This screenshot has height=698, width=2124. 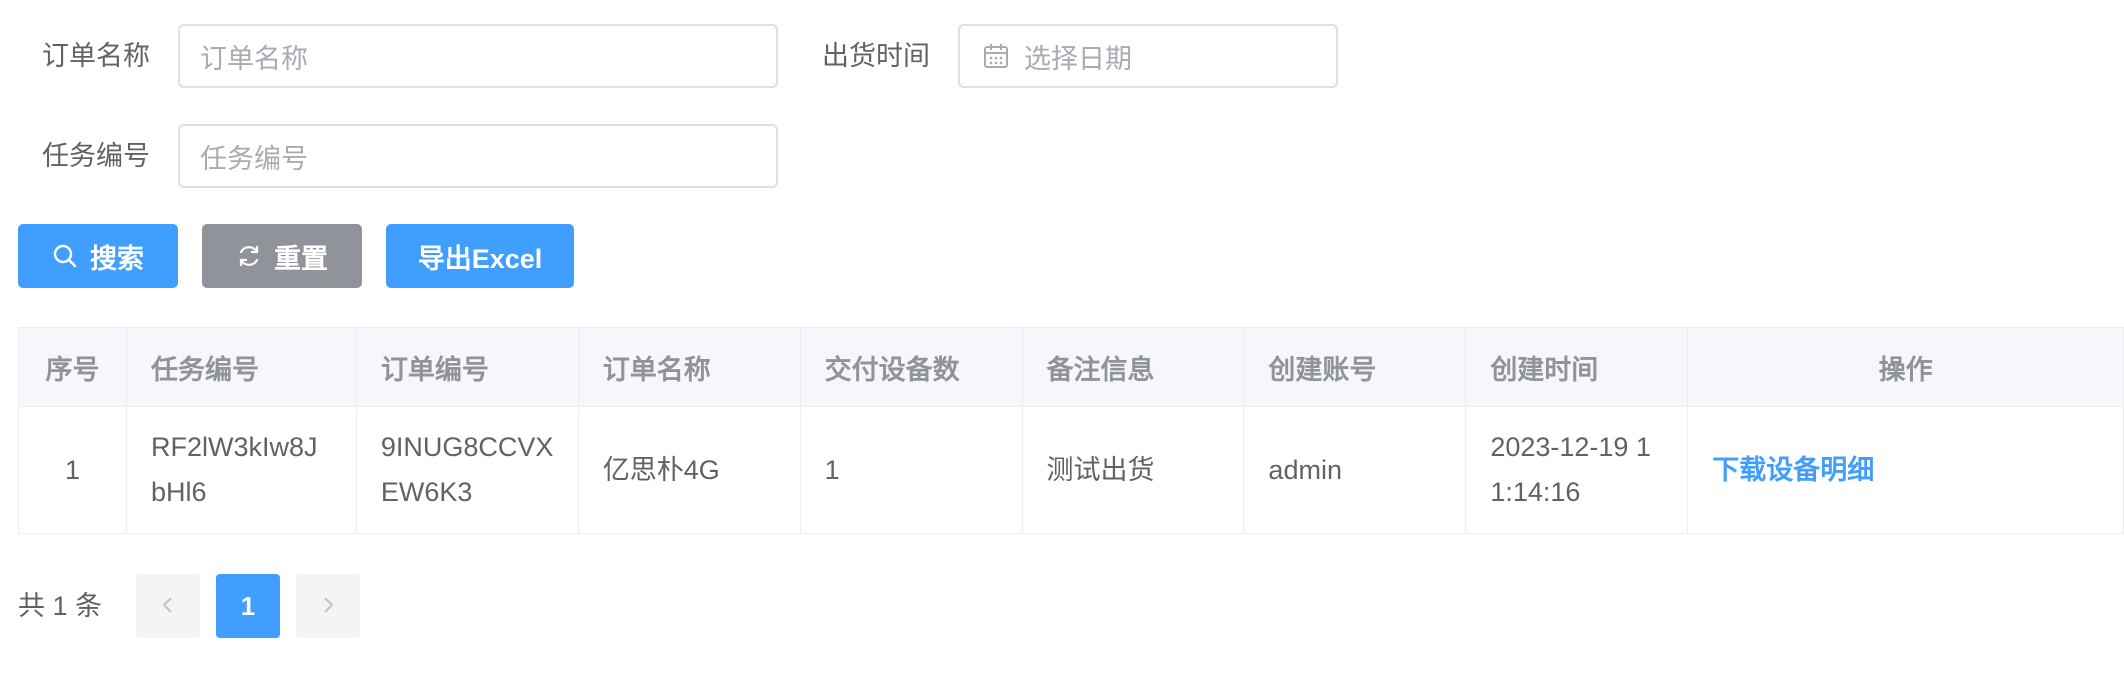 I want to click on cell-remark: 测试出货, so click(x=1133, y=470).